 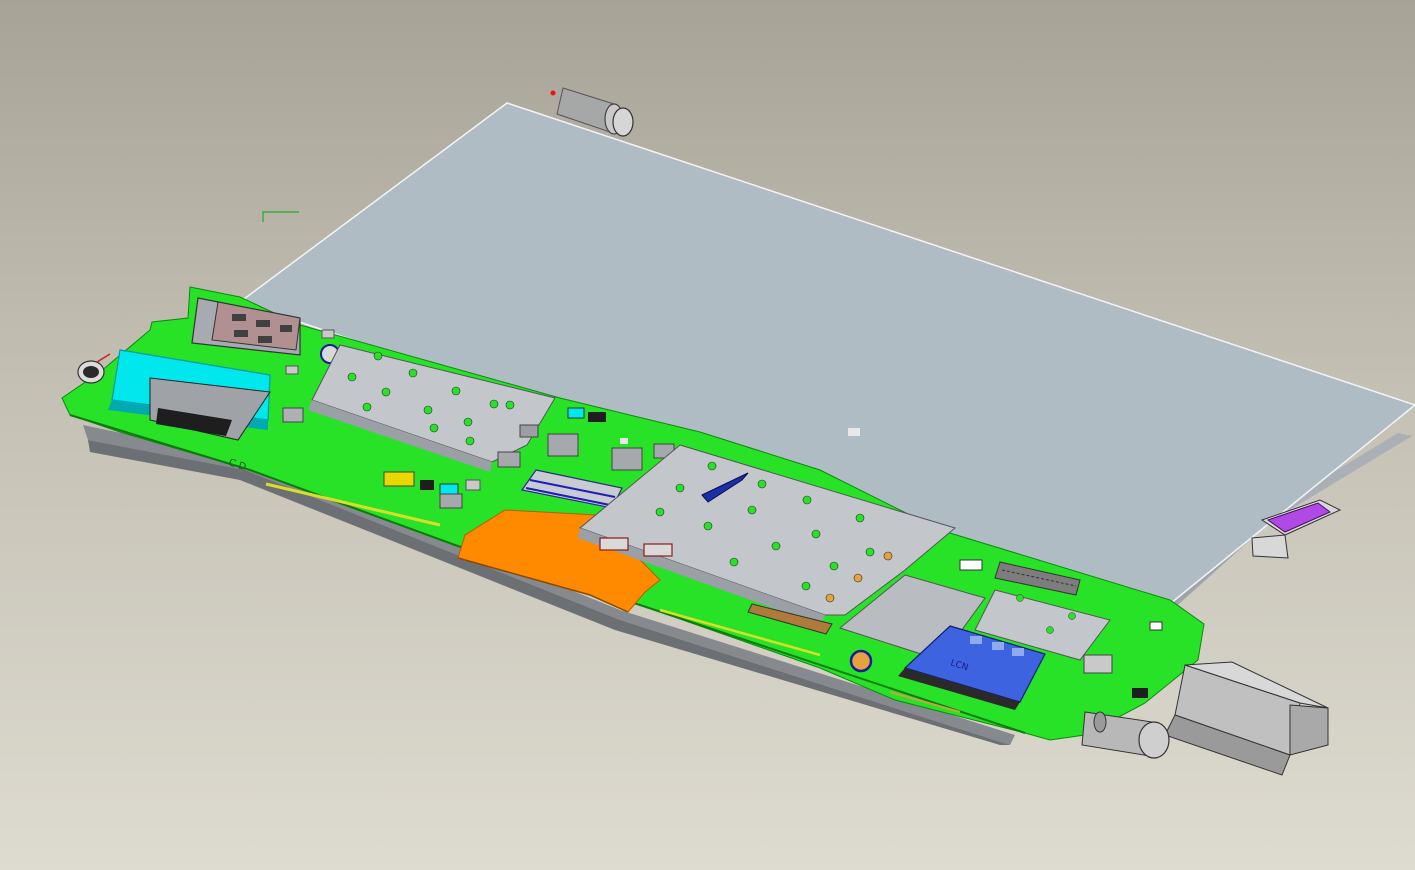 What do you see at coordinates (1125, 735) in the screenshot?
I see `audio-jack-cylinder` at bounding box center [1125, 735].